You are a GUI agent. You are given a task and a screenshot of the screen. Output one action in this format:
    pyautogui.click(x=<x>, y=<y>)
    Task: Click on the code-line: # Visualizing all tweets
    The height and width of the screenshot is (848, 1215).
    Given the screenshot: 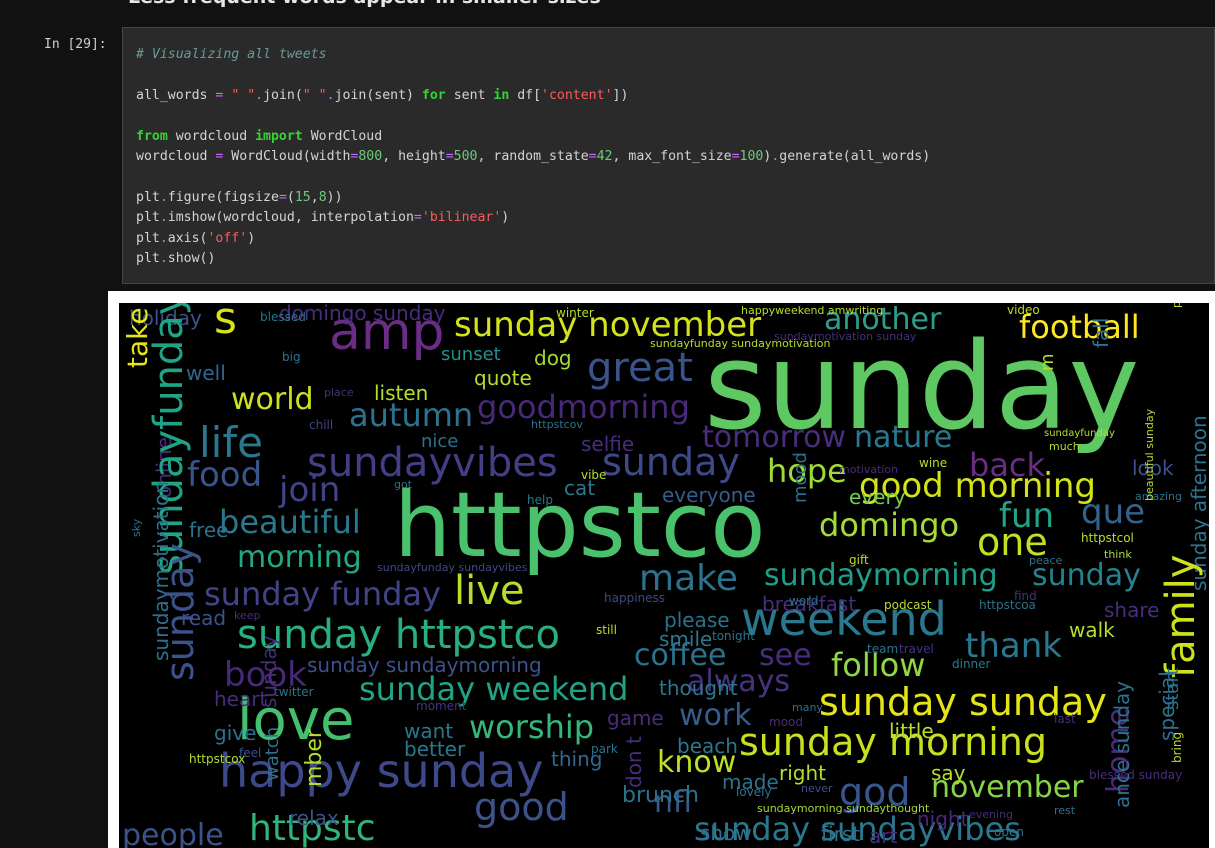 What is the action you would take?
    pyautogui.click(x=533, y=55)
    